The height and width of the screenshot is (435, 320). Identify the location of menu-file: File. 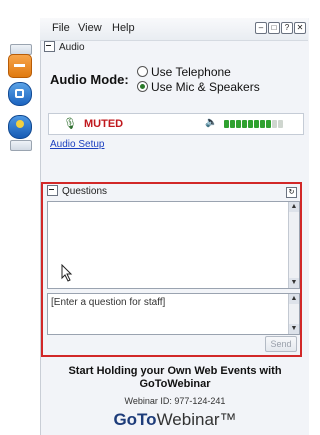
(61, 28).